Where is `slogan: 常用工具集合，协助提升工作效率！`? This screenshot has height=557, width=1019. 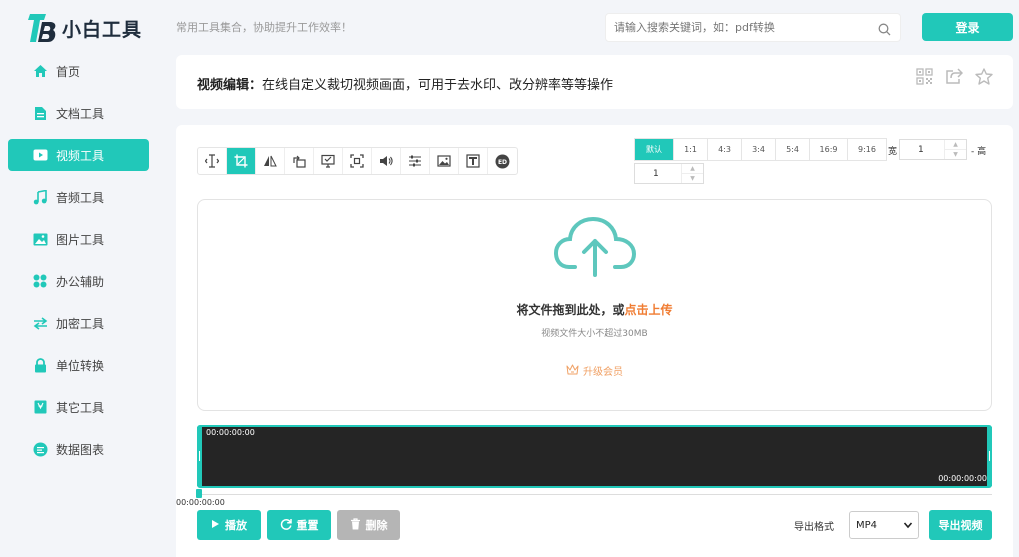 slogan: 常用工具集合，协助提升工作效率！ is located at coordinates (264, 27).